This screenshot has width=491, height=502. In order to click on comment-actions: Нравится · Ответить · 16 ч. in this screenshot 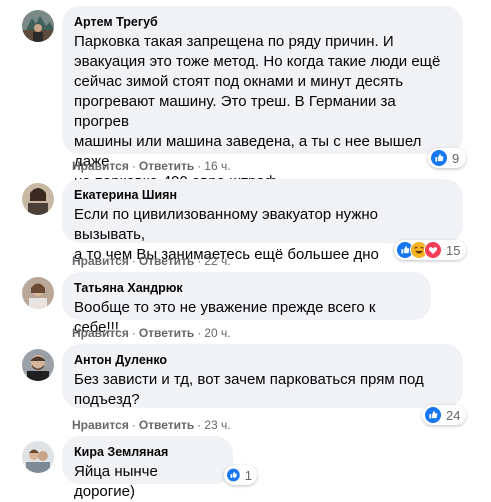, I will do `click(151, 166)`.